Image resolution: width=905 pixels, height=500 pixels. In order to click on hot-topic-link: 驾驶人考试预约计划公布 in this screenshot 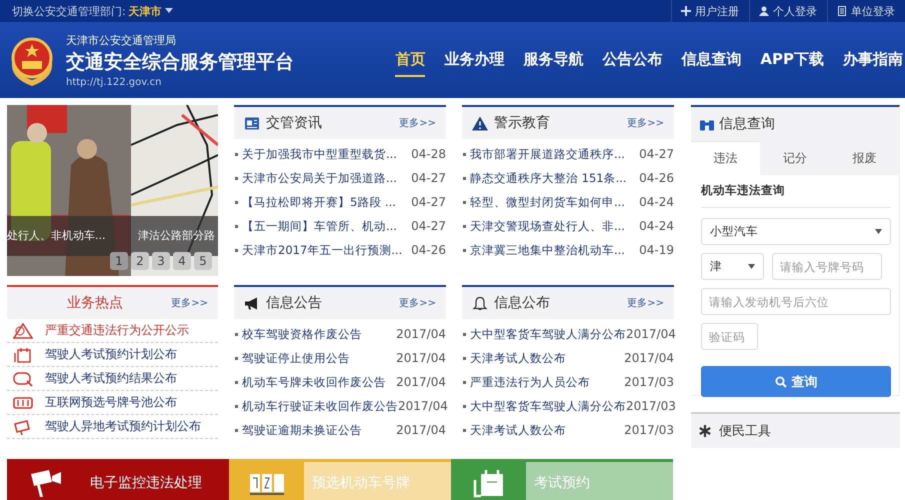, I will do `click(111, 354)`.